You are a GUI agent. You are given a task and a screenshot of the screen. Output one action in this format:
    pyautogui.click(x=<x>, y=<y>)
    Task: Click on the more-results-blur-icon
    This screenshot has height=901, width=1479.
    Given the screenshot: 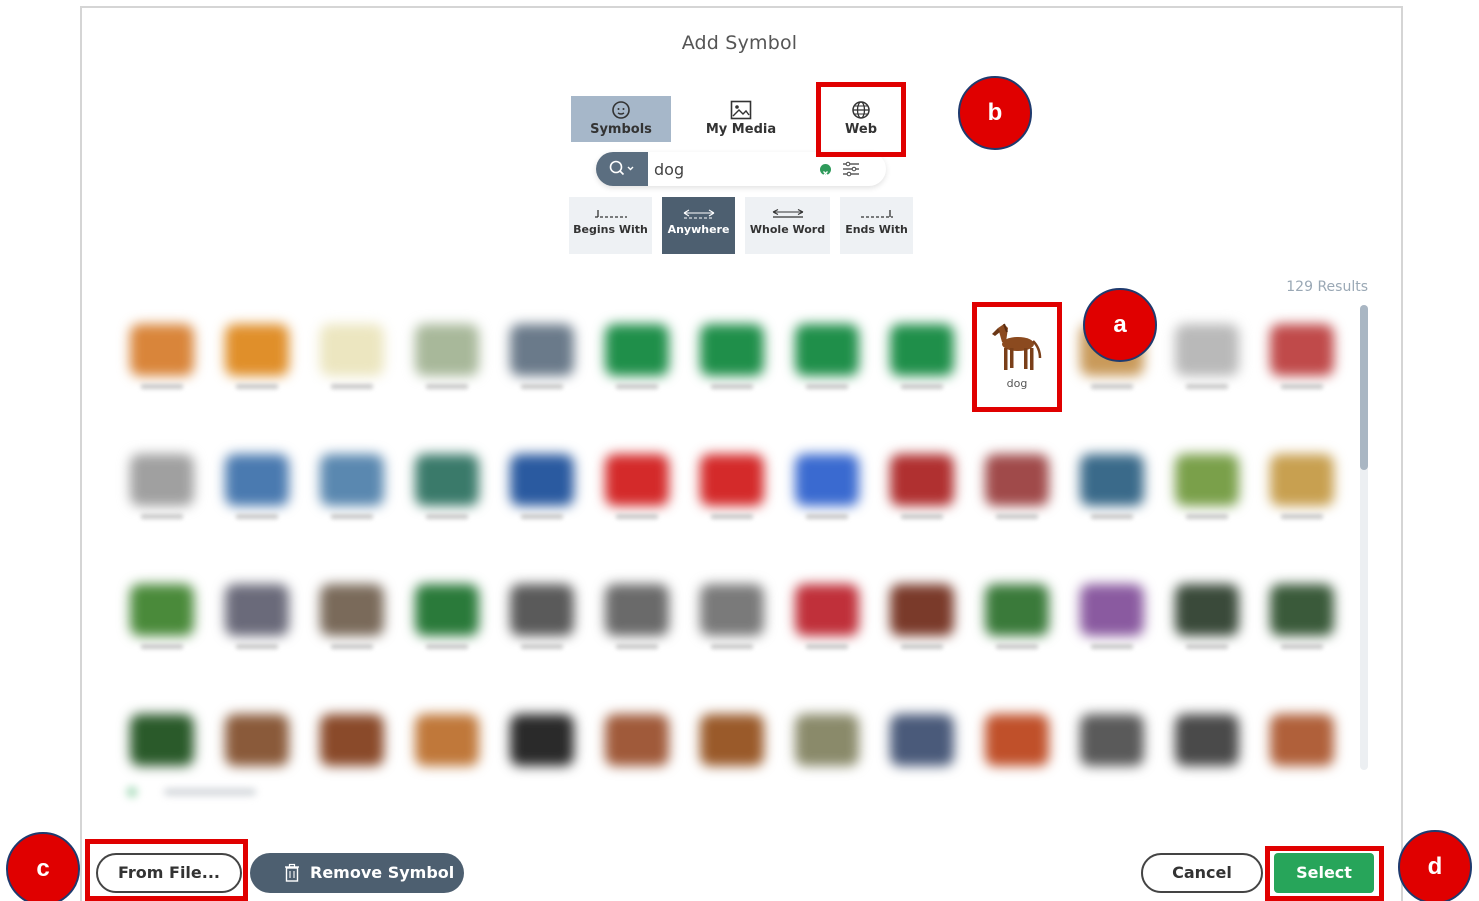 What is the action you would take?
    pyautogui.click(x=191, y=792)
    